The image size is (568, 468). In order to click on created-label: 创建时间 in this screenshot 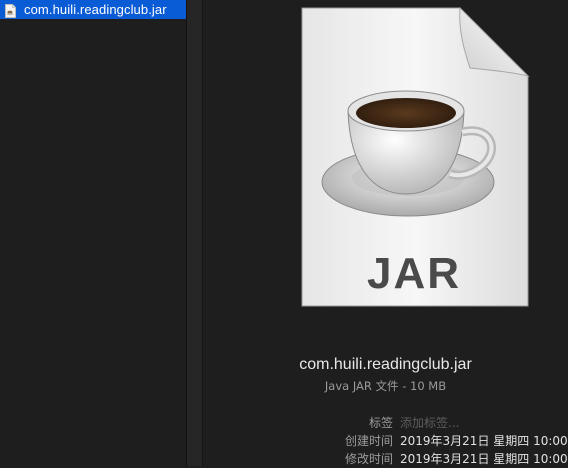, I will do `click(368, 441)`.